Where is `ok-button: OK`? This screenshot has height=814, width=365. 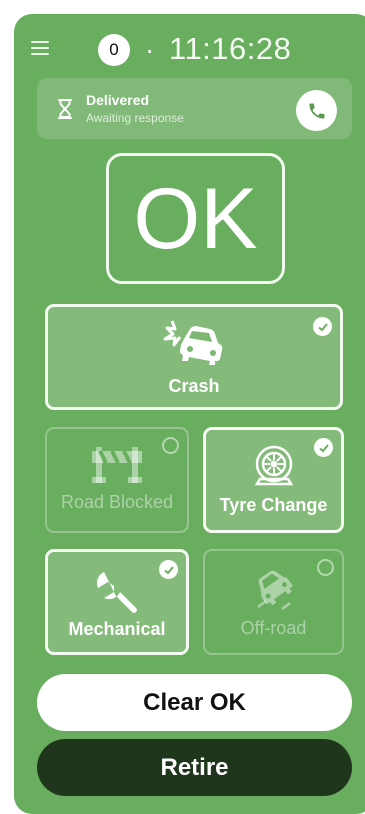
ok-button: OK is located at coordinates (195, 218).